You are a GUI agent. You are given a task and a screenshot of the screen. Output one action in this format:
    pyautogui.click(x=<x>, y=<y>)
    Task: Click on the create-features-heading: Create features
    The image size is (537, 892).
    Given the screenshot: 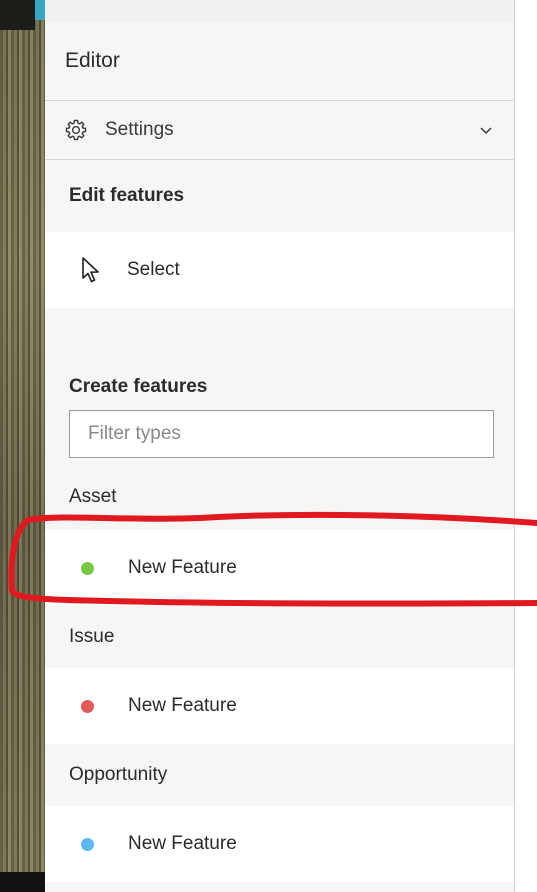 What is the action you would take?
    pyautogui.click(x=138, y=386)
    